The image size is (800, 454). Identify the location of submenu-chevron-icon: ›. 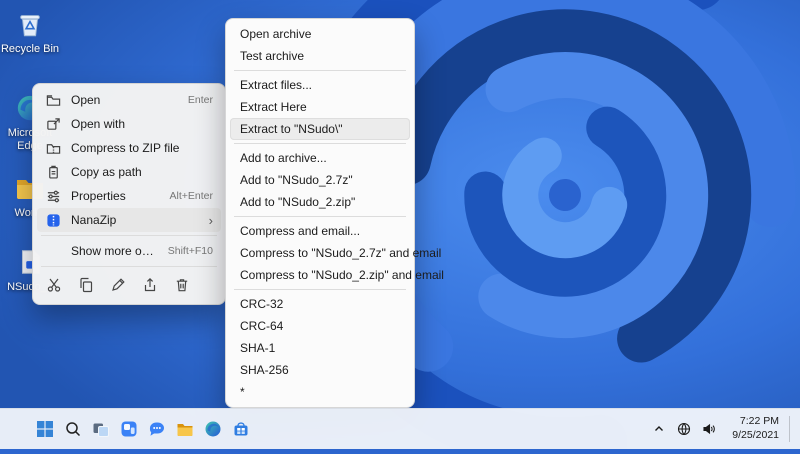
(210, 220).